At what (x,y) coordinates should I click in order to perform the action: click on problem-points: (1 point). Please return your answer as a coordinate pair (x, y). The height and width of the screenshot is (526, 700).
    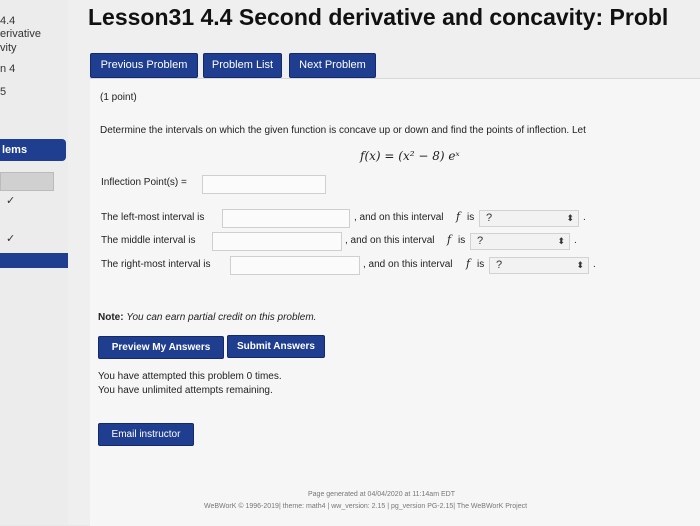
    Looking at the image, I should click on (118, 97).